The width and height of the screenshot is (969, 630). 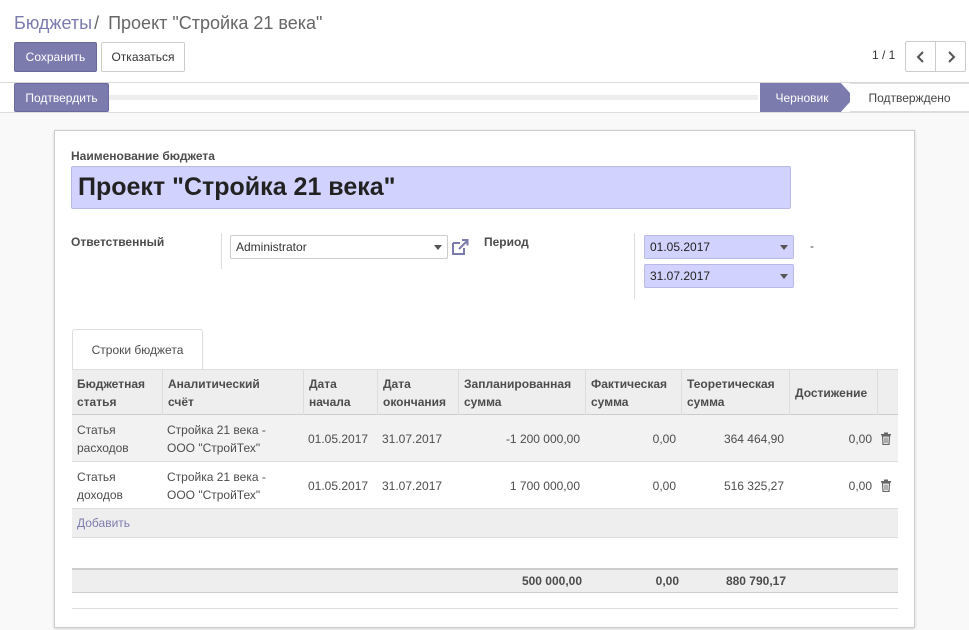 I want to click on cell-item: Статья доходов, so click(x=100, y=485).